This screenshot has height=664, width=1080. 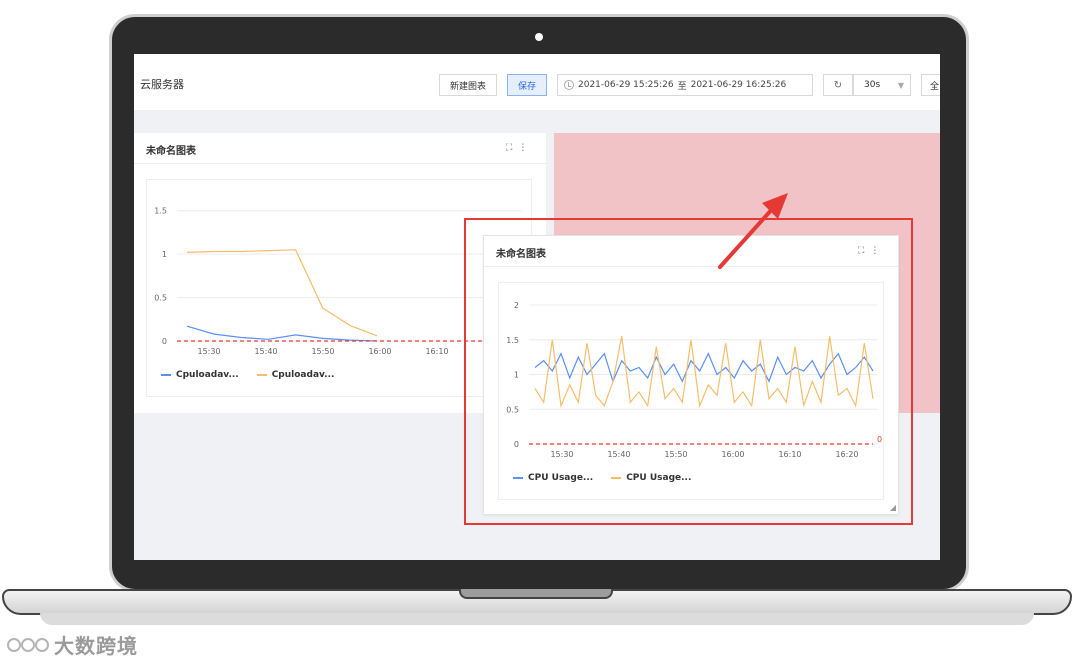 What do you see at coordinates (28, 644) in the screenshot?
I see `watermark-logo-icon` at bounding box center [28, 644].